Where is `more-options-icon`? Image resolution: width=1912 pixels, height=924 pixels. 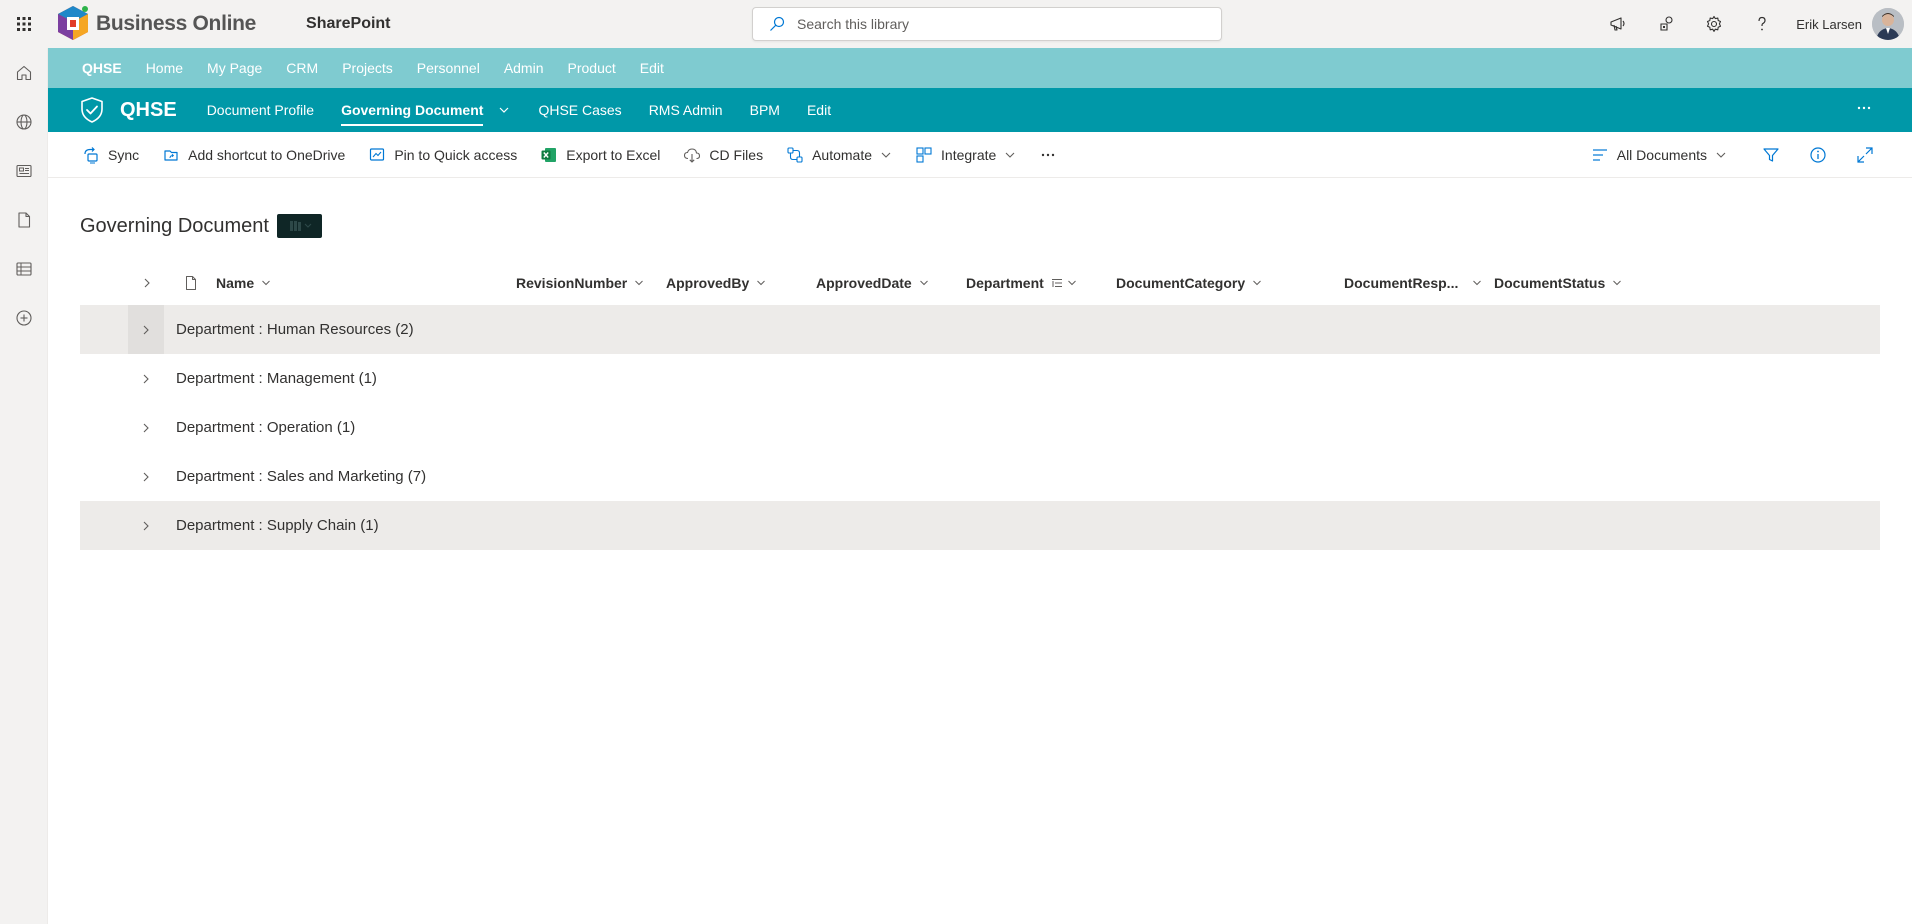 more-options-icon is located at coordinates (1864, 108).